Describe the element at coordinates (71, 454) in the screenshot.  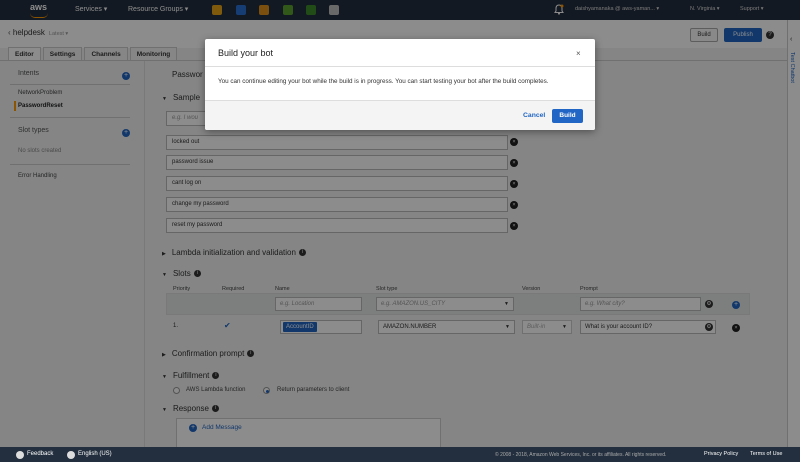
I see `globe-icon` at that location.